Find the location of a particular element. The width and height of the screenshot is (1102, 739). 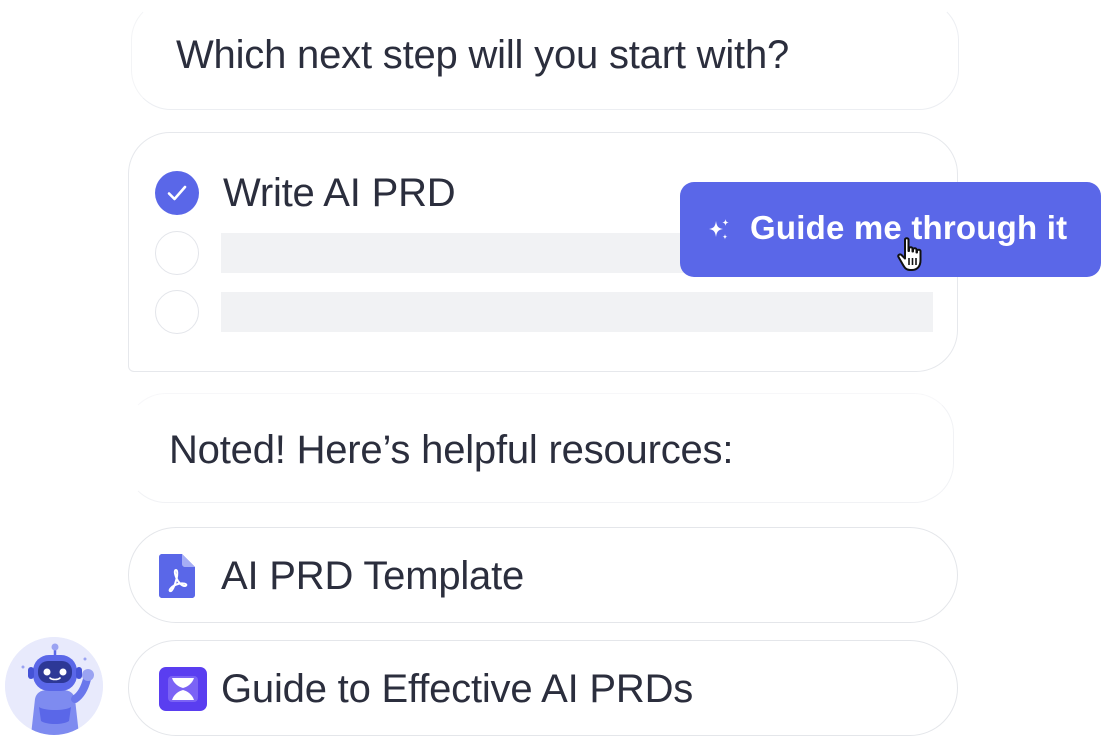

option-label: Write AI PRD is located at coordinates (339, 193).